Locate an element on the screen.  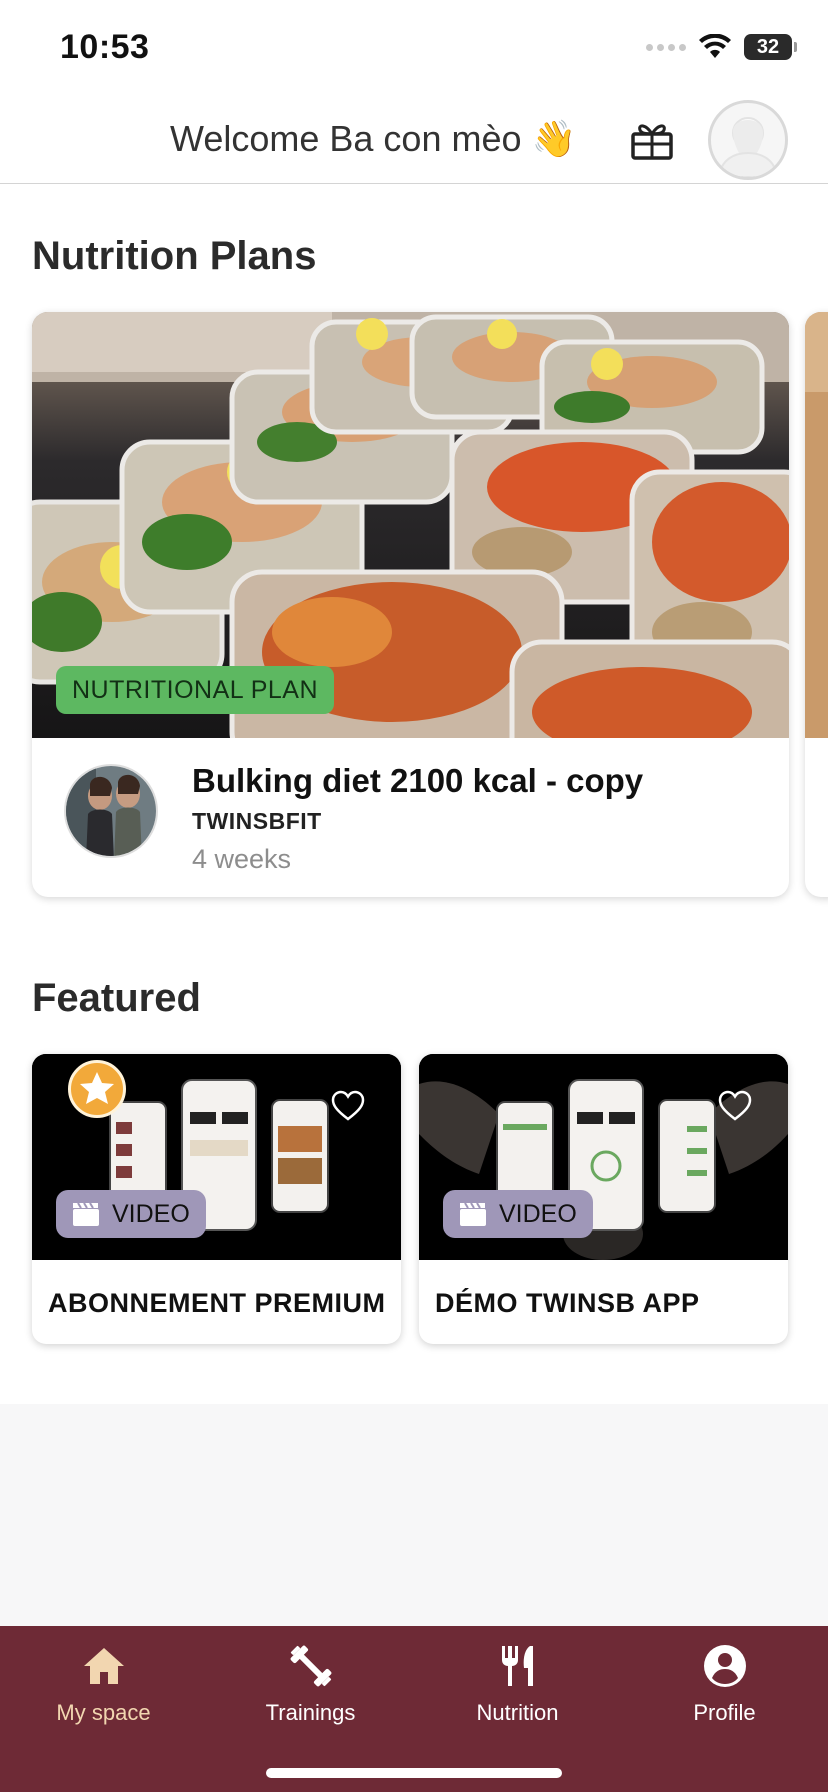
premium-star-badge is located at coordinates (97, 1089).